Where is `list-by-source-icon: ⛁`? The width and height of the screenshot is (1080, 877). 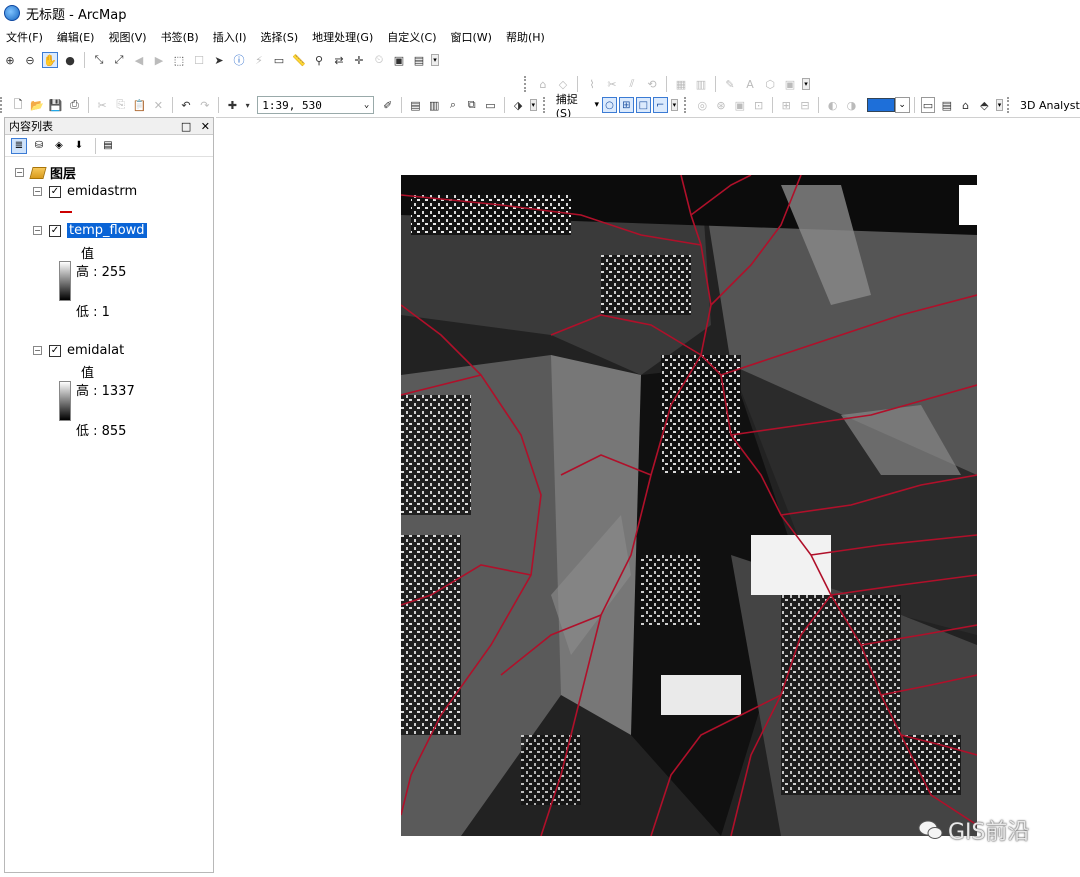
list-by-source-icon: ⛁ is located at coordinates (39, 146).